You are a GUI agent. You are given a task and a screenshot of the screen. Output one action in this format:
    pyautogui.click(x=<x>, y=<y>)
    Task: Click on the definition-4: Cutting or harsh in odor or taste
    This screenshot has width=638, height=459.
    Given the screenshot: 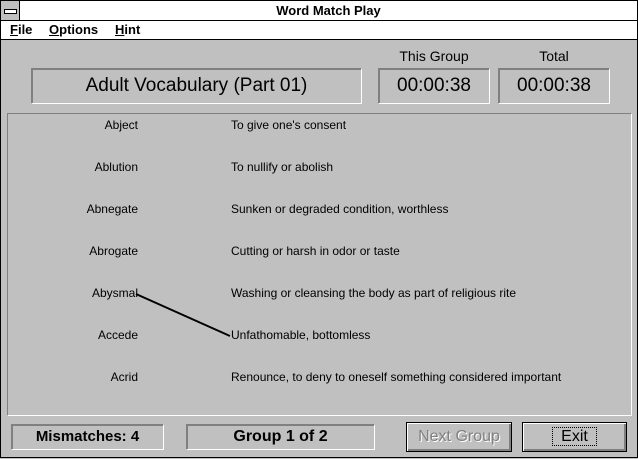 What is the action you would take?
    pyautogui.click(x=315, y=251)
    